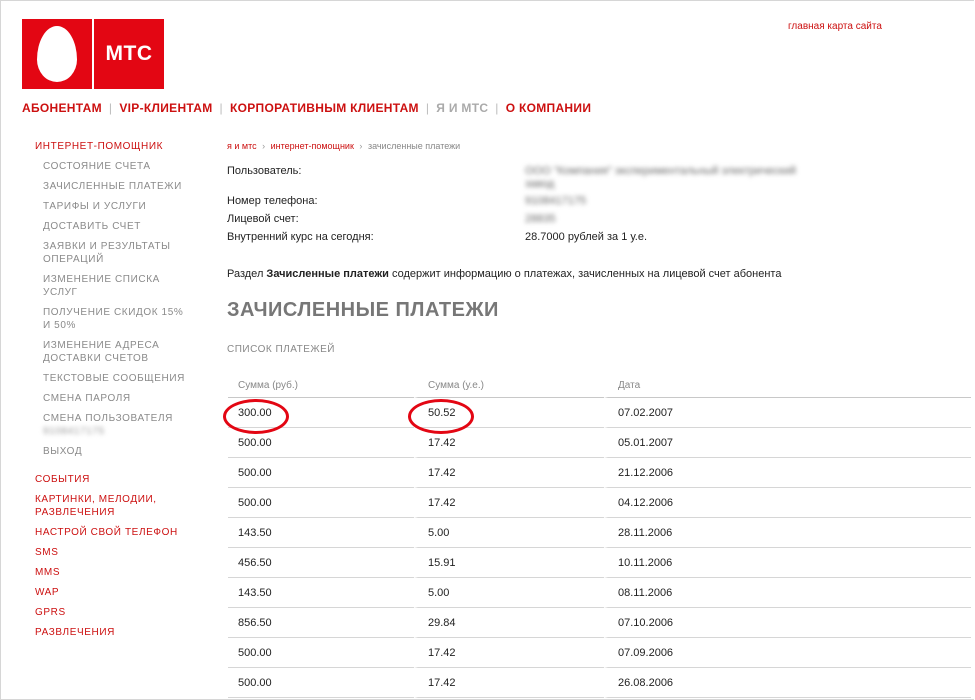 This screenshot has width=975, height=700. What do you see at coordinates (462, 108) in the screenshot?
I see `nav-me-and-mts: Я И МТС` at bounding box center [462, 108].